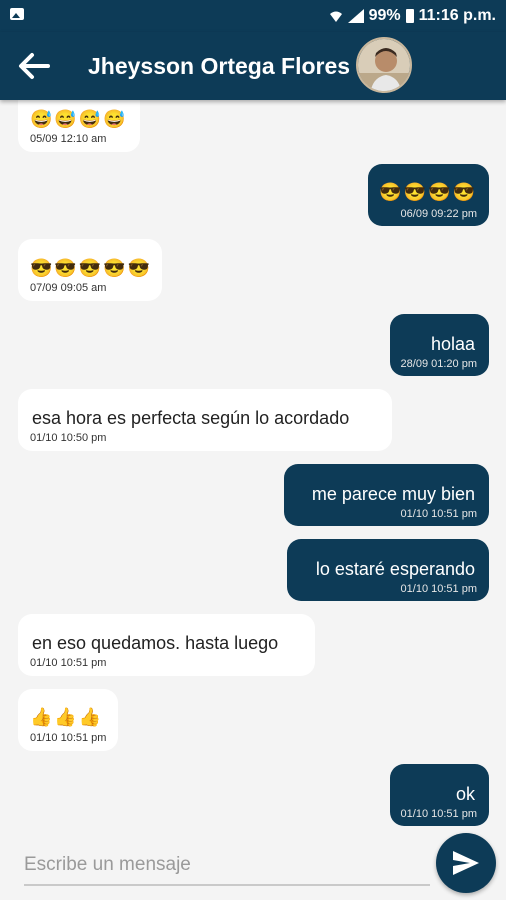  I want to click on message-bubble-incoming: 😅 😅 😅 😅 05/09 12:10 am, so click(79, 126).